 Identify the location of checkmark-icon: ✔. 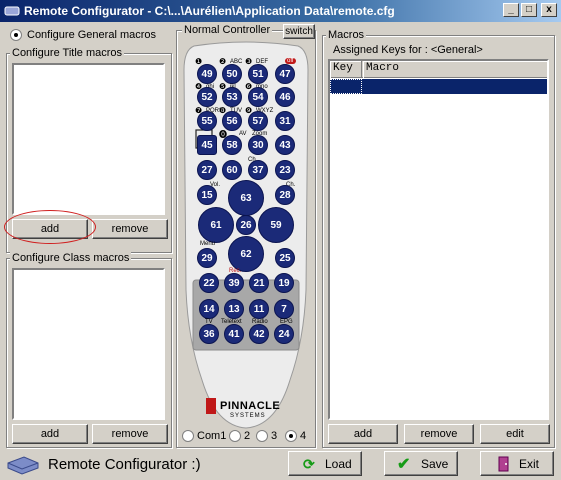
(404, 464).